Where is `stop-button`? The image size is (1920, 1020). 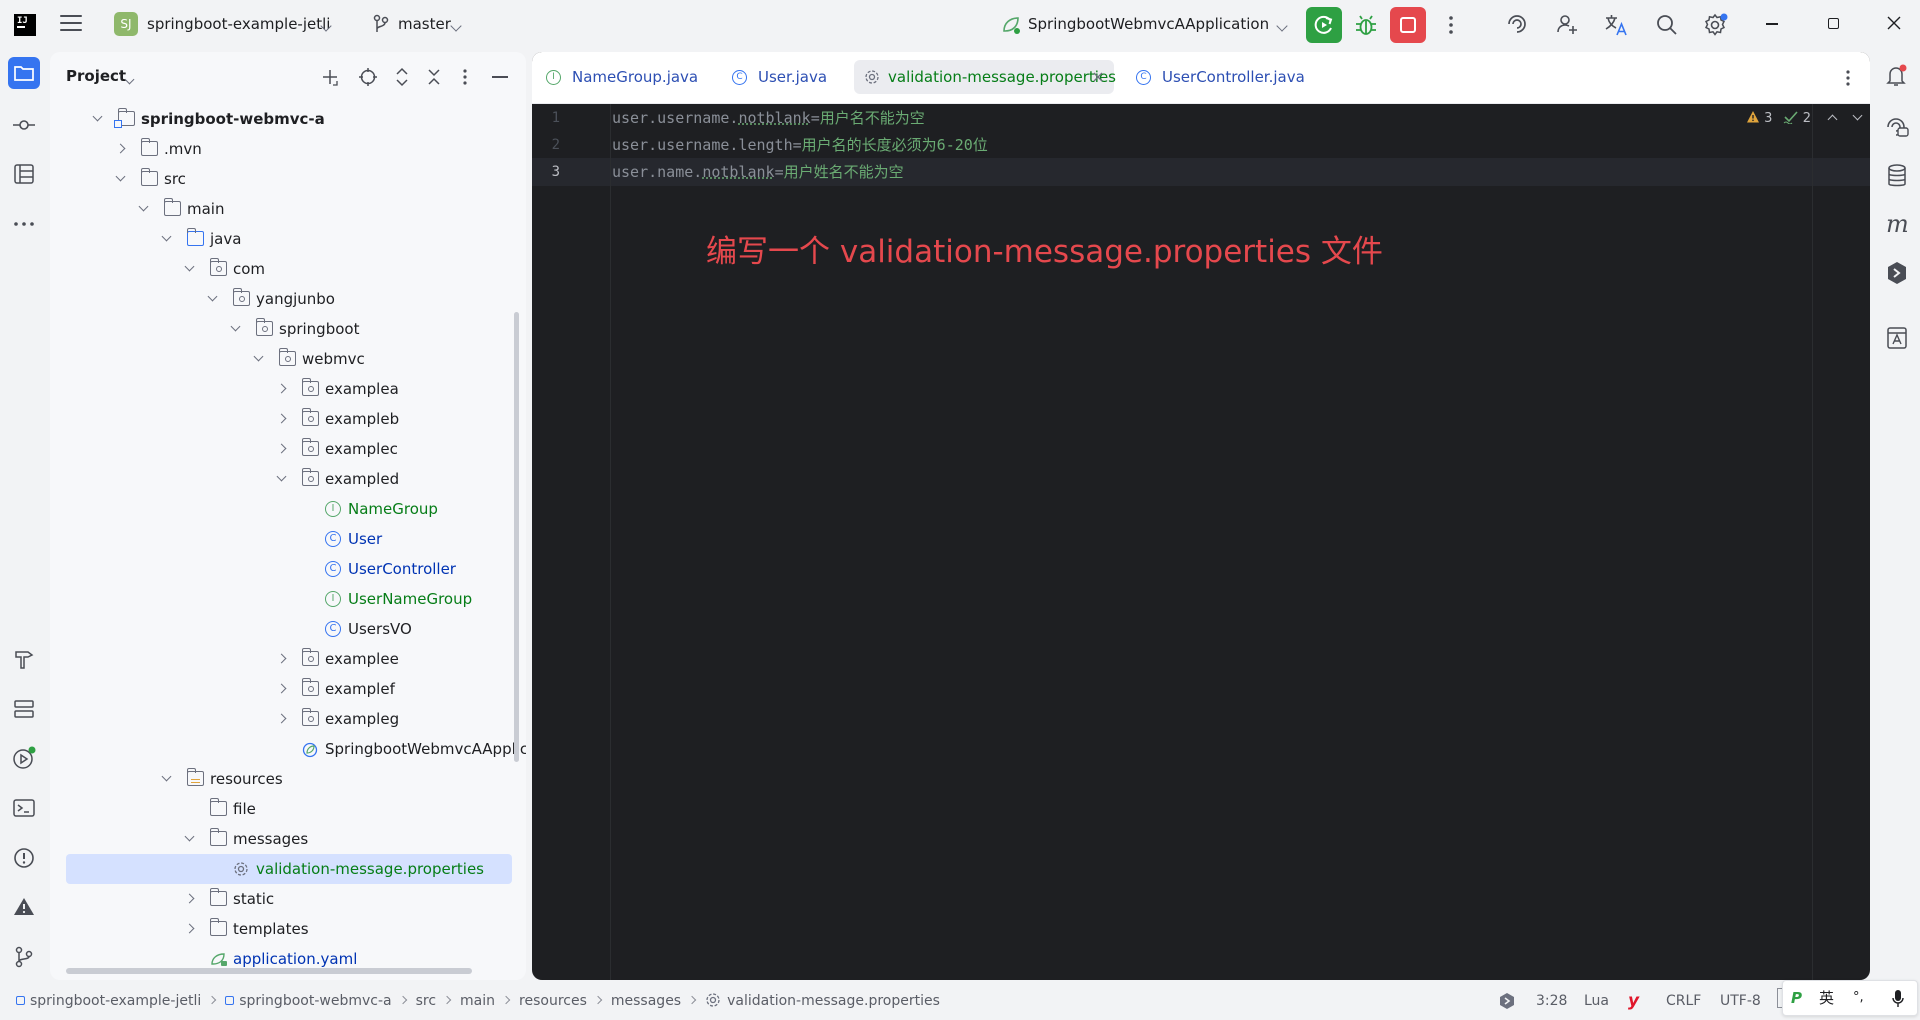 stop-button is located at coordinates (1408, 25).